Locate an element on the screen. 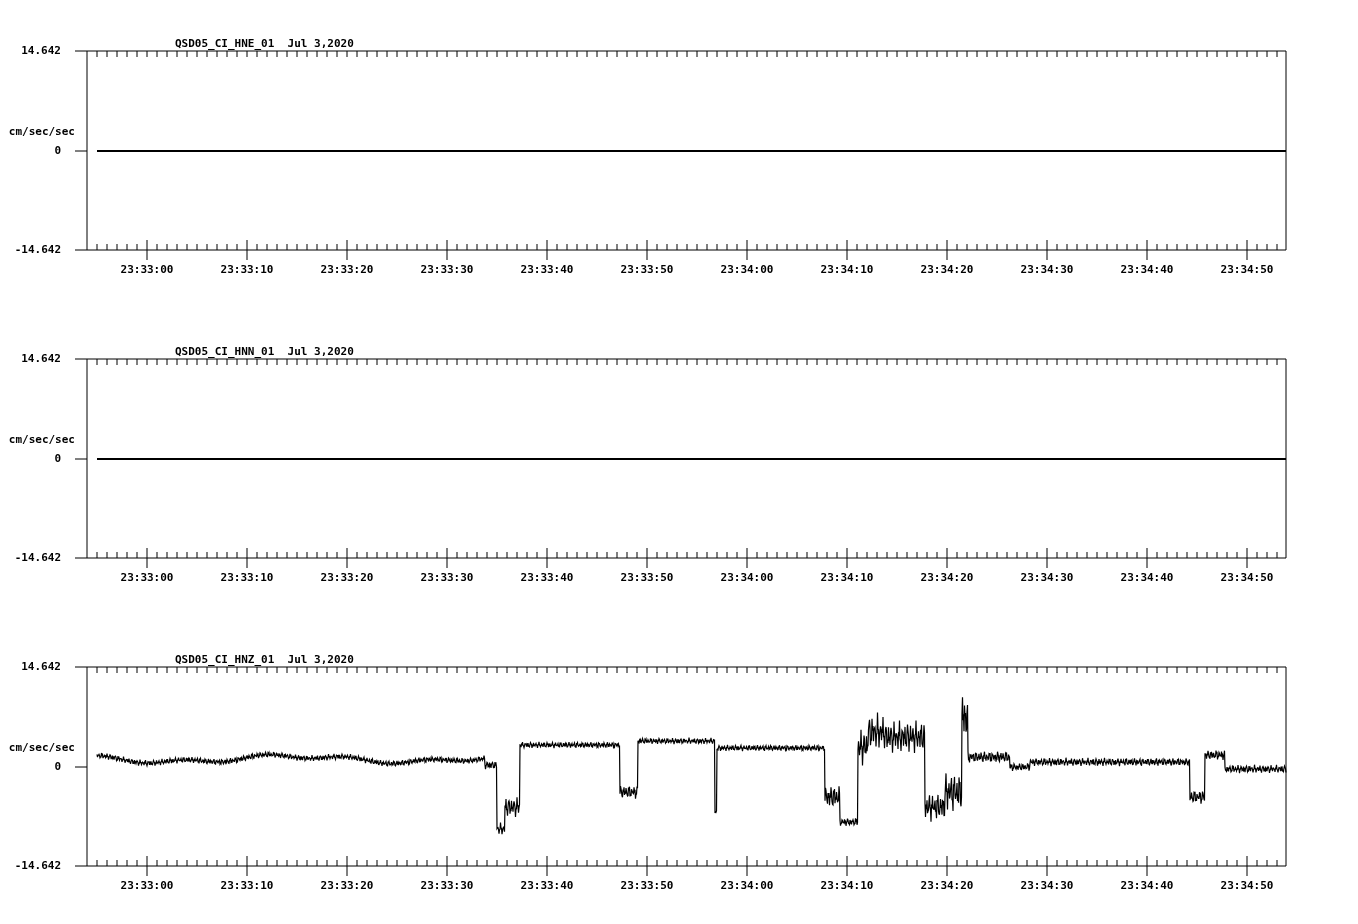  plot-title: QSD05_CI_HNZ_01 Jul 3,2020 is located at coordinates (264, 660).